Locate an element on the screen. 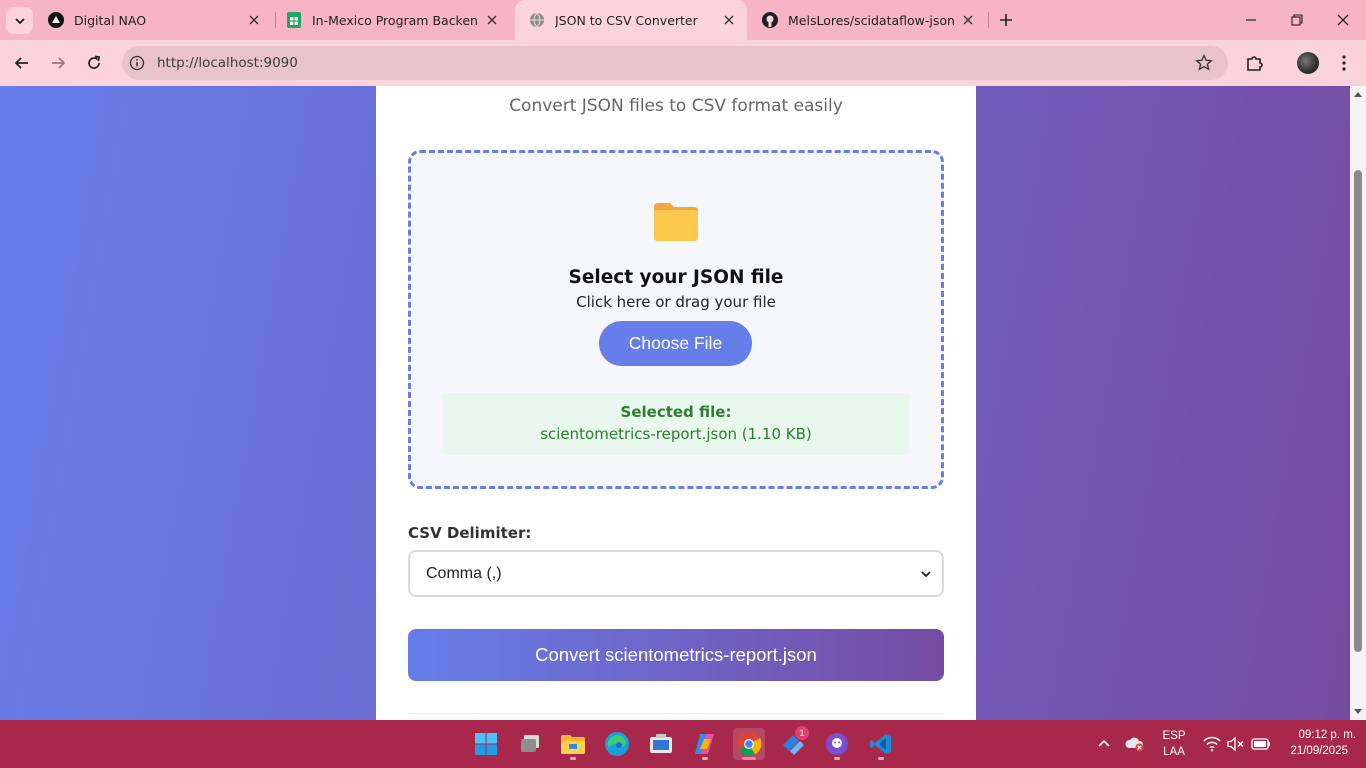  dropzone-title: Select your JSON file is located at coordinates (676, 277).